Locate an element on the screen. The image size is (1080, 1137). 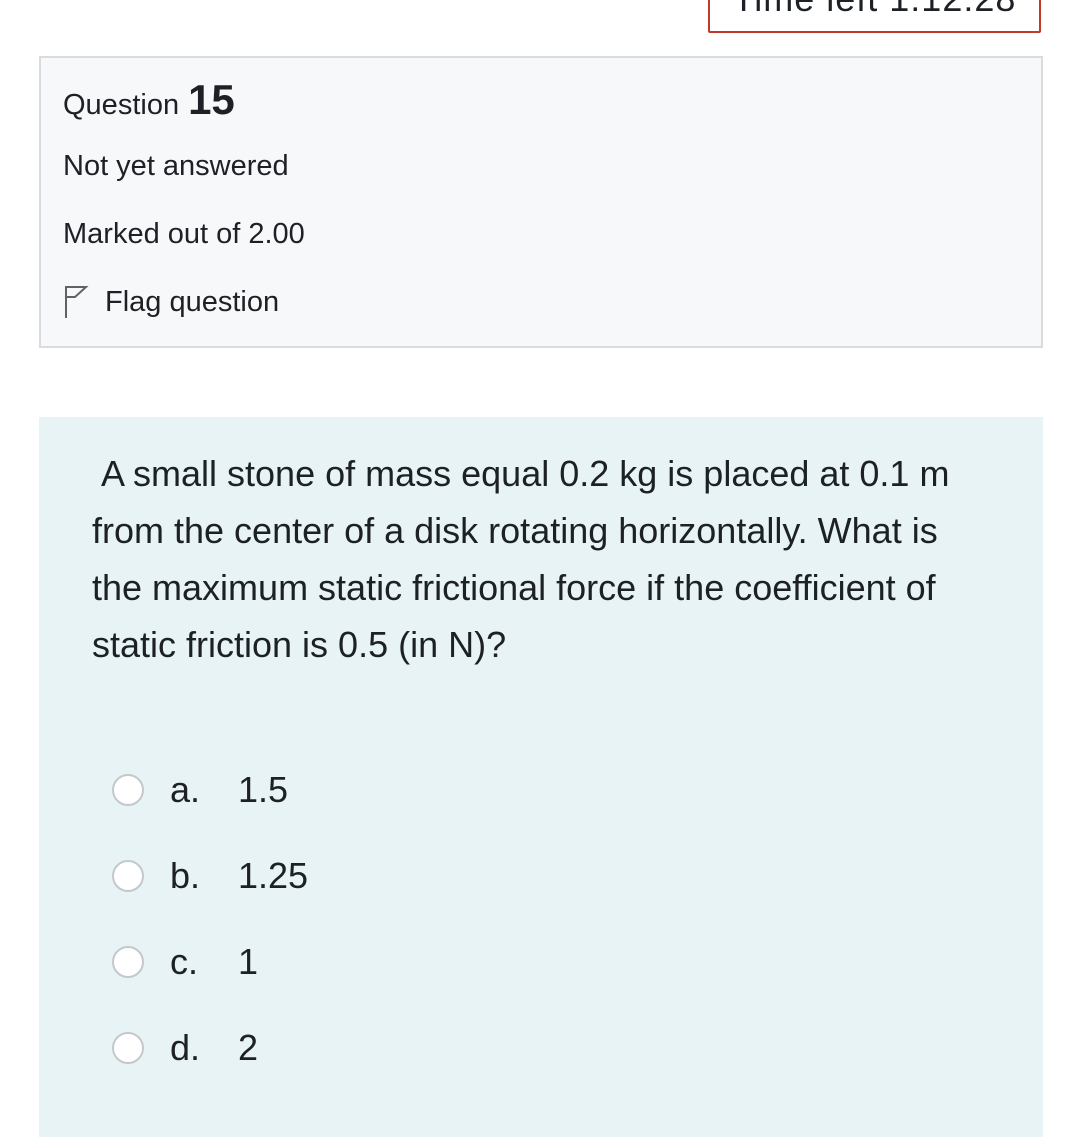
question-number: Question 15 is located at coordinates (149, 100).